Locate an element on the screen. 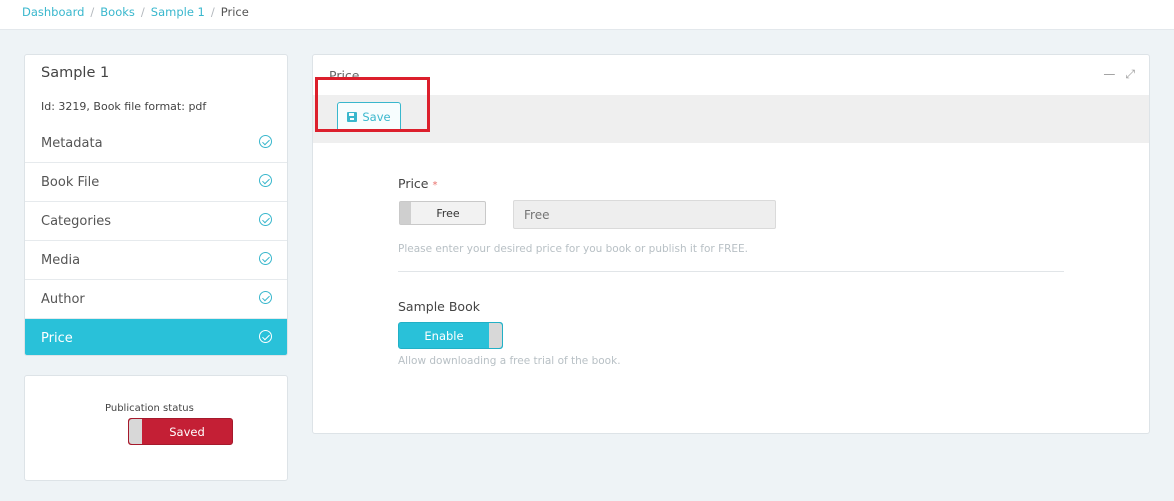 The height and width of the screenshot is (501, 1174). sample-book-toggle: Enable is located at coordinates (450, 335).